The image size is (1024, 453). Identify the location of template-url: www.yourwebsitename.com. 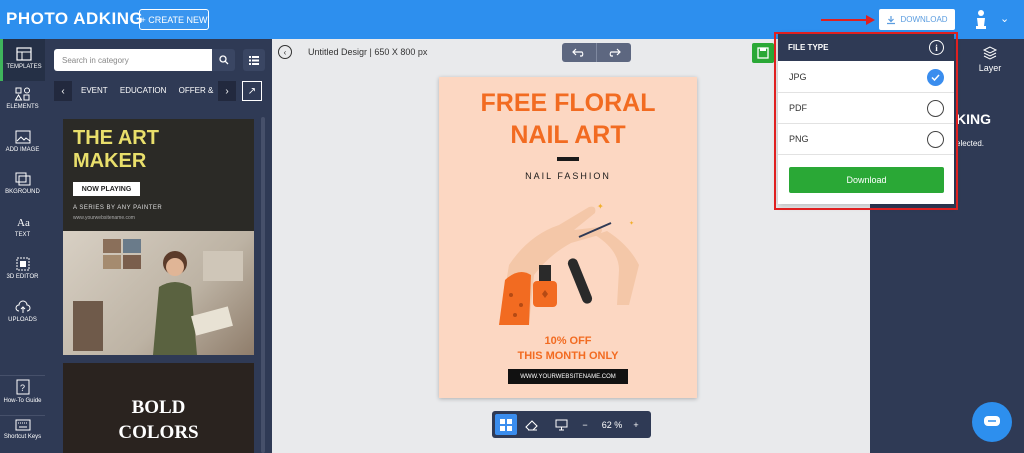
(104, 218).